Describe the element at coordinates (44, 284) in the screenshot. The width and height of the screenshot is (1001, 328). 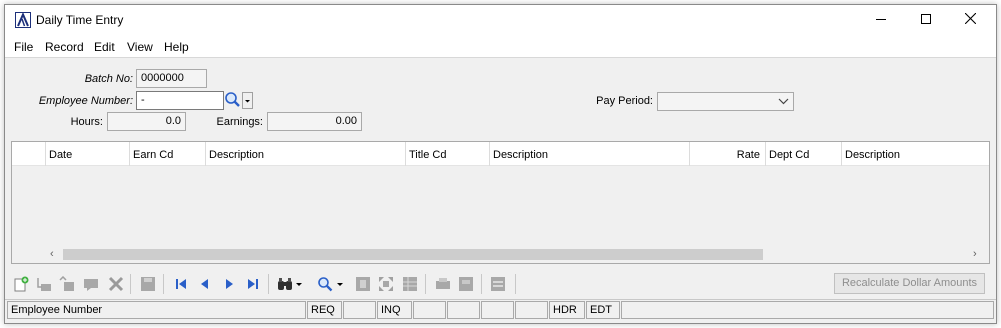
I see `insert-row-icon` at that location.